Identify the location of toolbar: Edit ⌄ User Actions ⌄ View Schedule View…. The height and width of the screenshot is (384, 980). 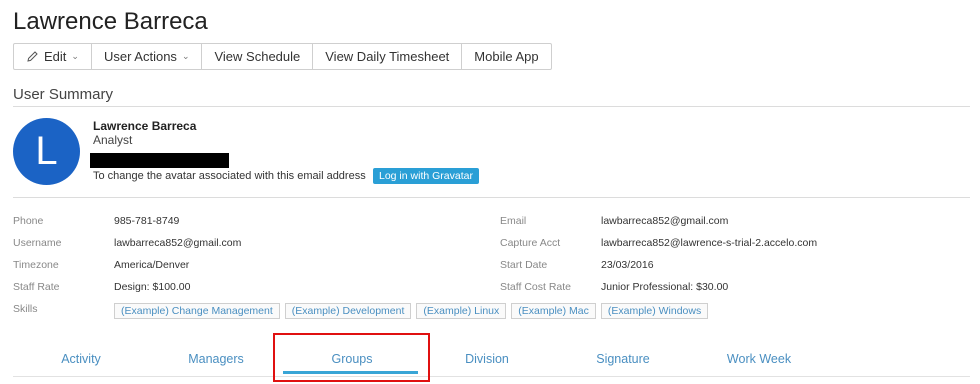
(282, 56).